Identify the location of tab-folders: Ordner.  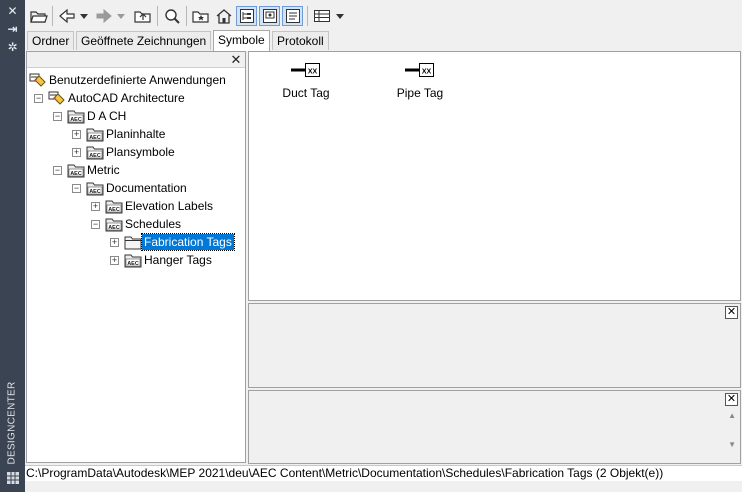
(51, 40).